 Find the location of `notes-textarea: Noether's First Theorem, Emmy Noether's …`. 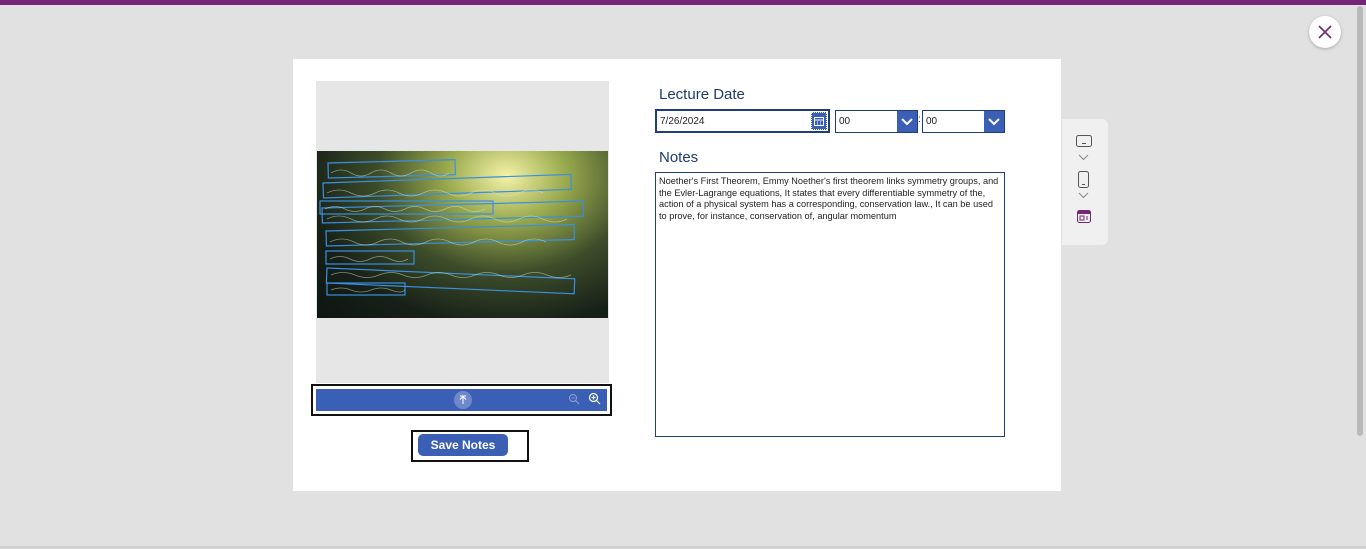

notes-textarea: Noether's First Theorem, Emmy Noether's … is located at coordinates (830, 304).